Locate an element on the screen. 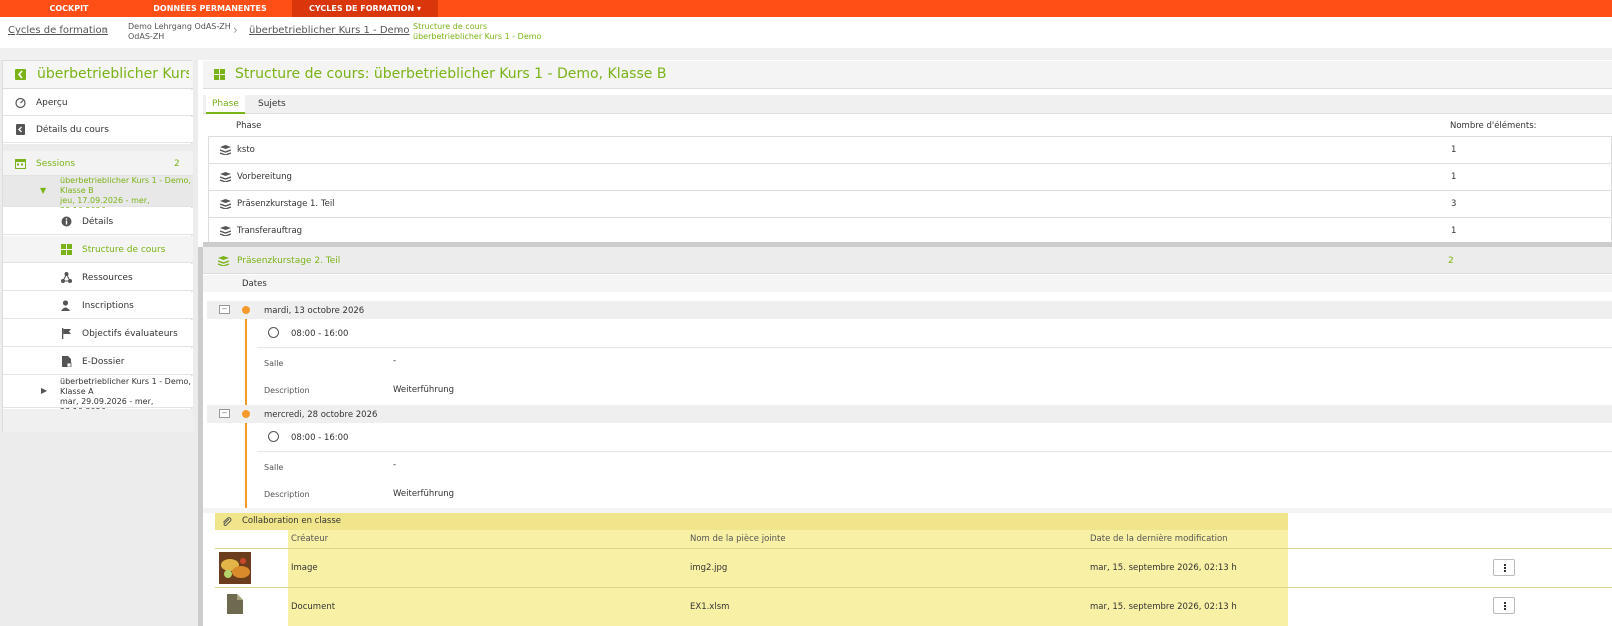  phase-count: 1 is located at coordinates (1454, 150).